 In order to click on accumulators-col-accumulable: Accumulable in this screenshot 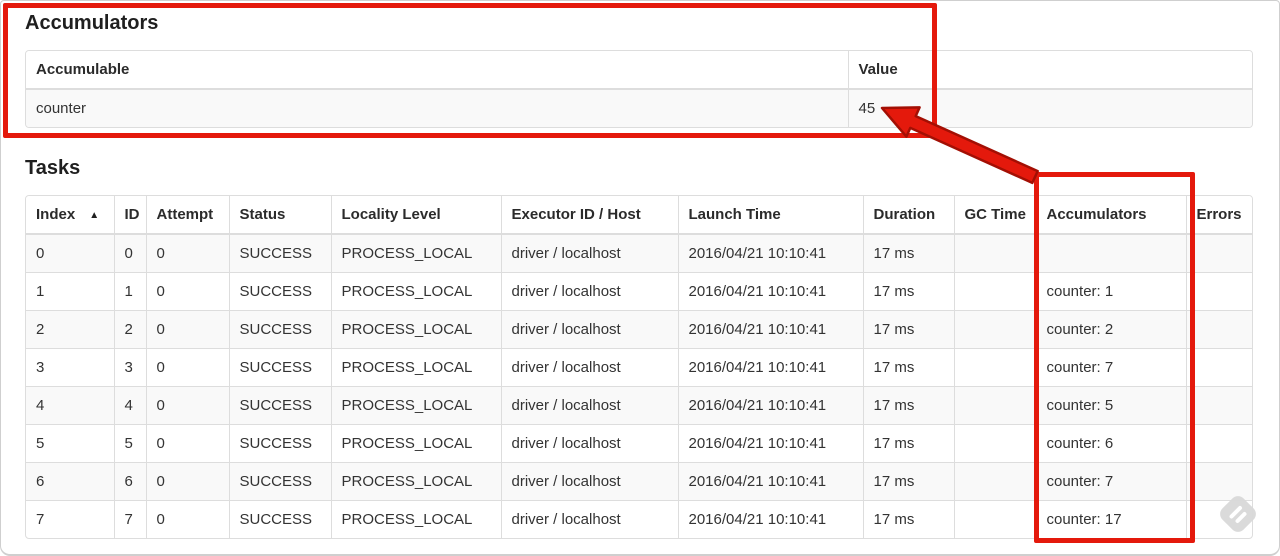, I will do `click(437, 70)`.